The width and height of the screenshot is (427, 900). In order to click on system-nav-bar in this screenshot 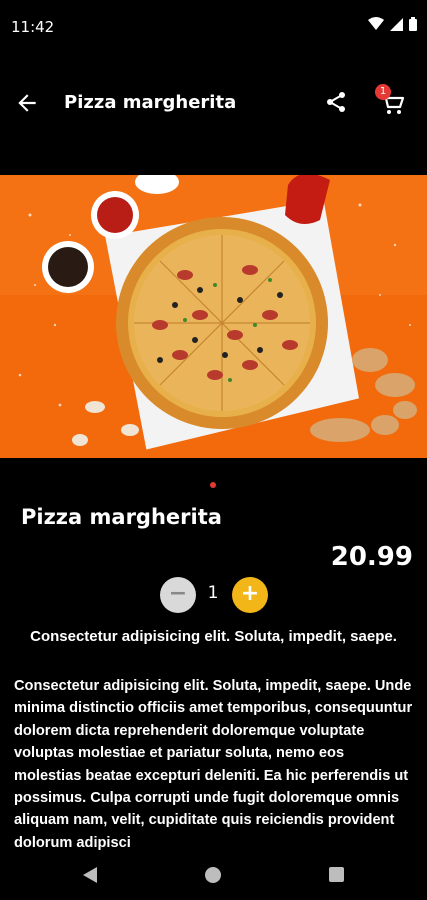, I will do `click(213, 876)`.